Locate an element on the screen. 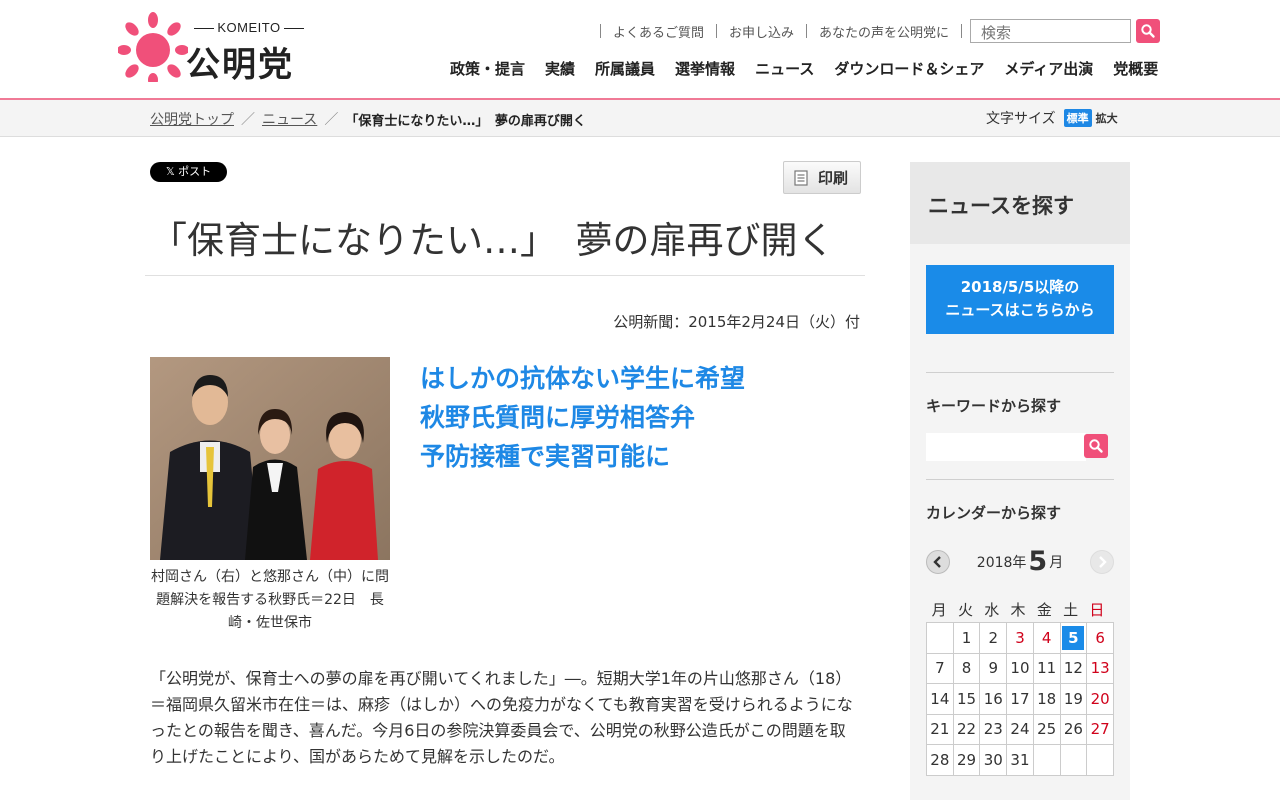 Image resolution: width=1280 pixels, height=800 pixels. nav-news: ニュース is located at coordinates (784, 68).